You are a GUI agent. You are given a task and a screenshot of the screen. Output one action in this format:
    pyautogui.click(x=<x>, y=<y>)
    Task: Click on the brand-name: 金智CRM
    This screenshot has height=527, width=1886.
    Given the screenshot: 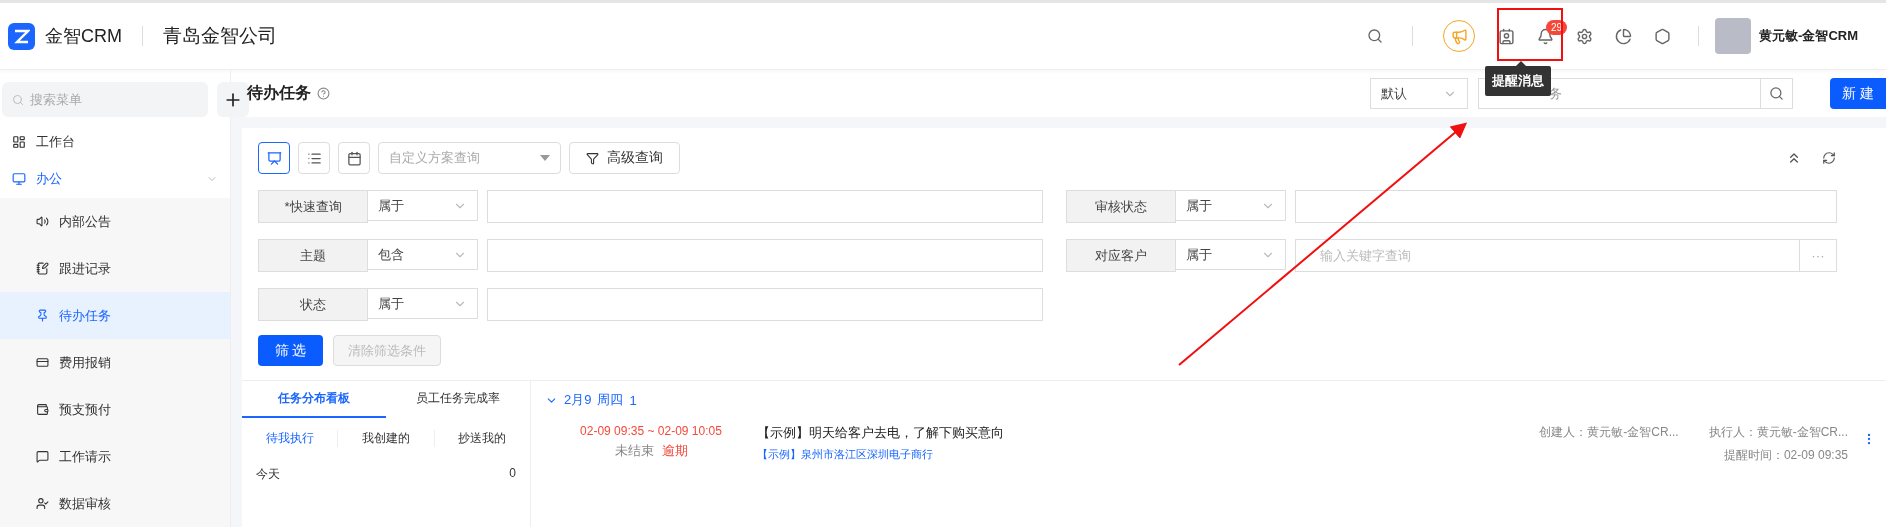 What is the action you would take?
    pyautogui.click(x=83, y=36)
    